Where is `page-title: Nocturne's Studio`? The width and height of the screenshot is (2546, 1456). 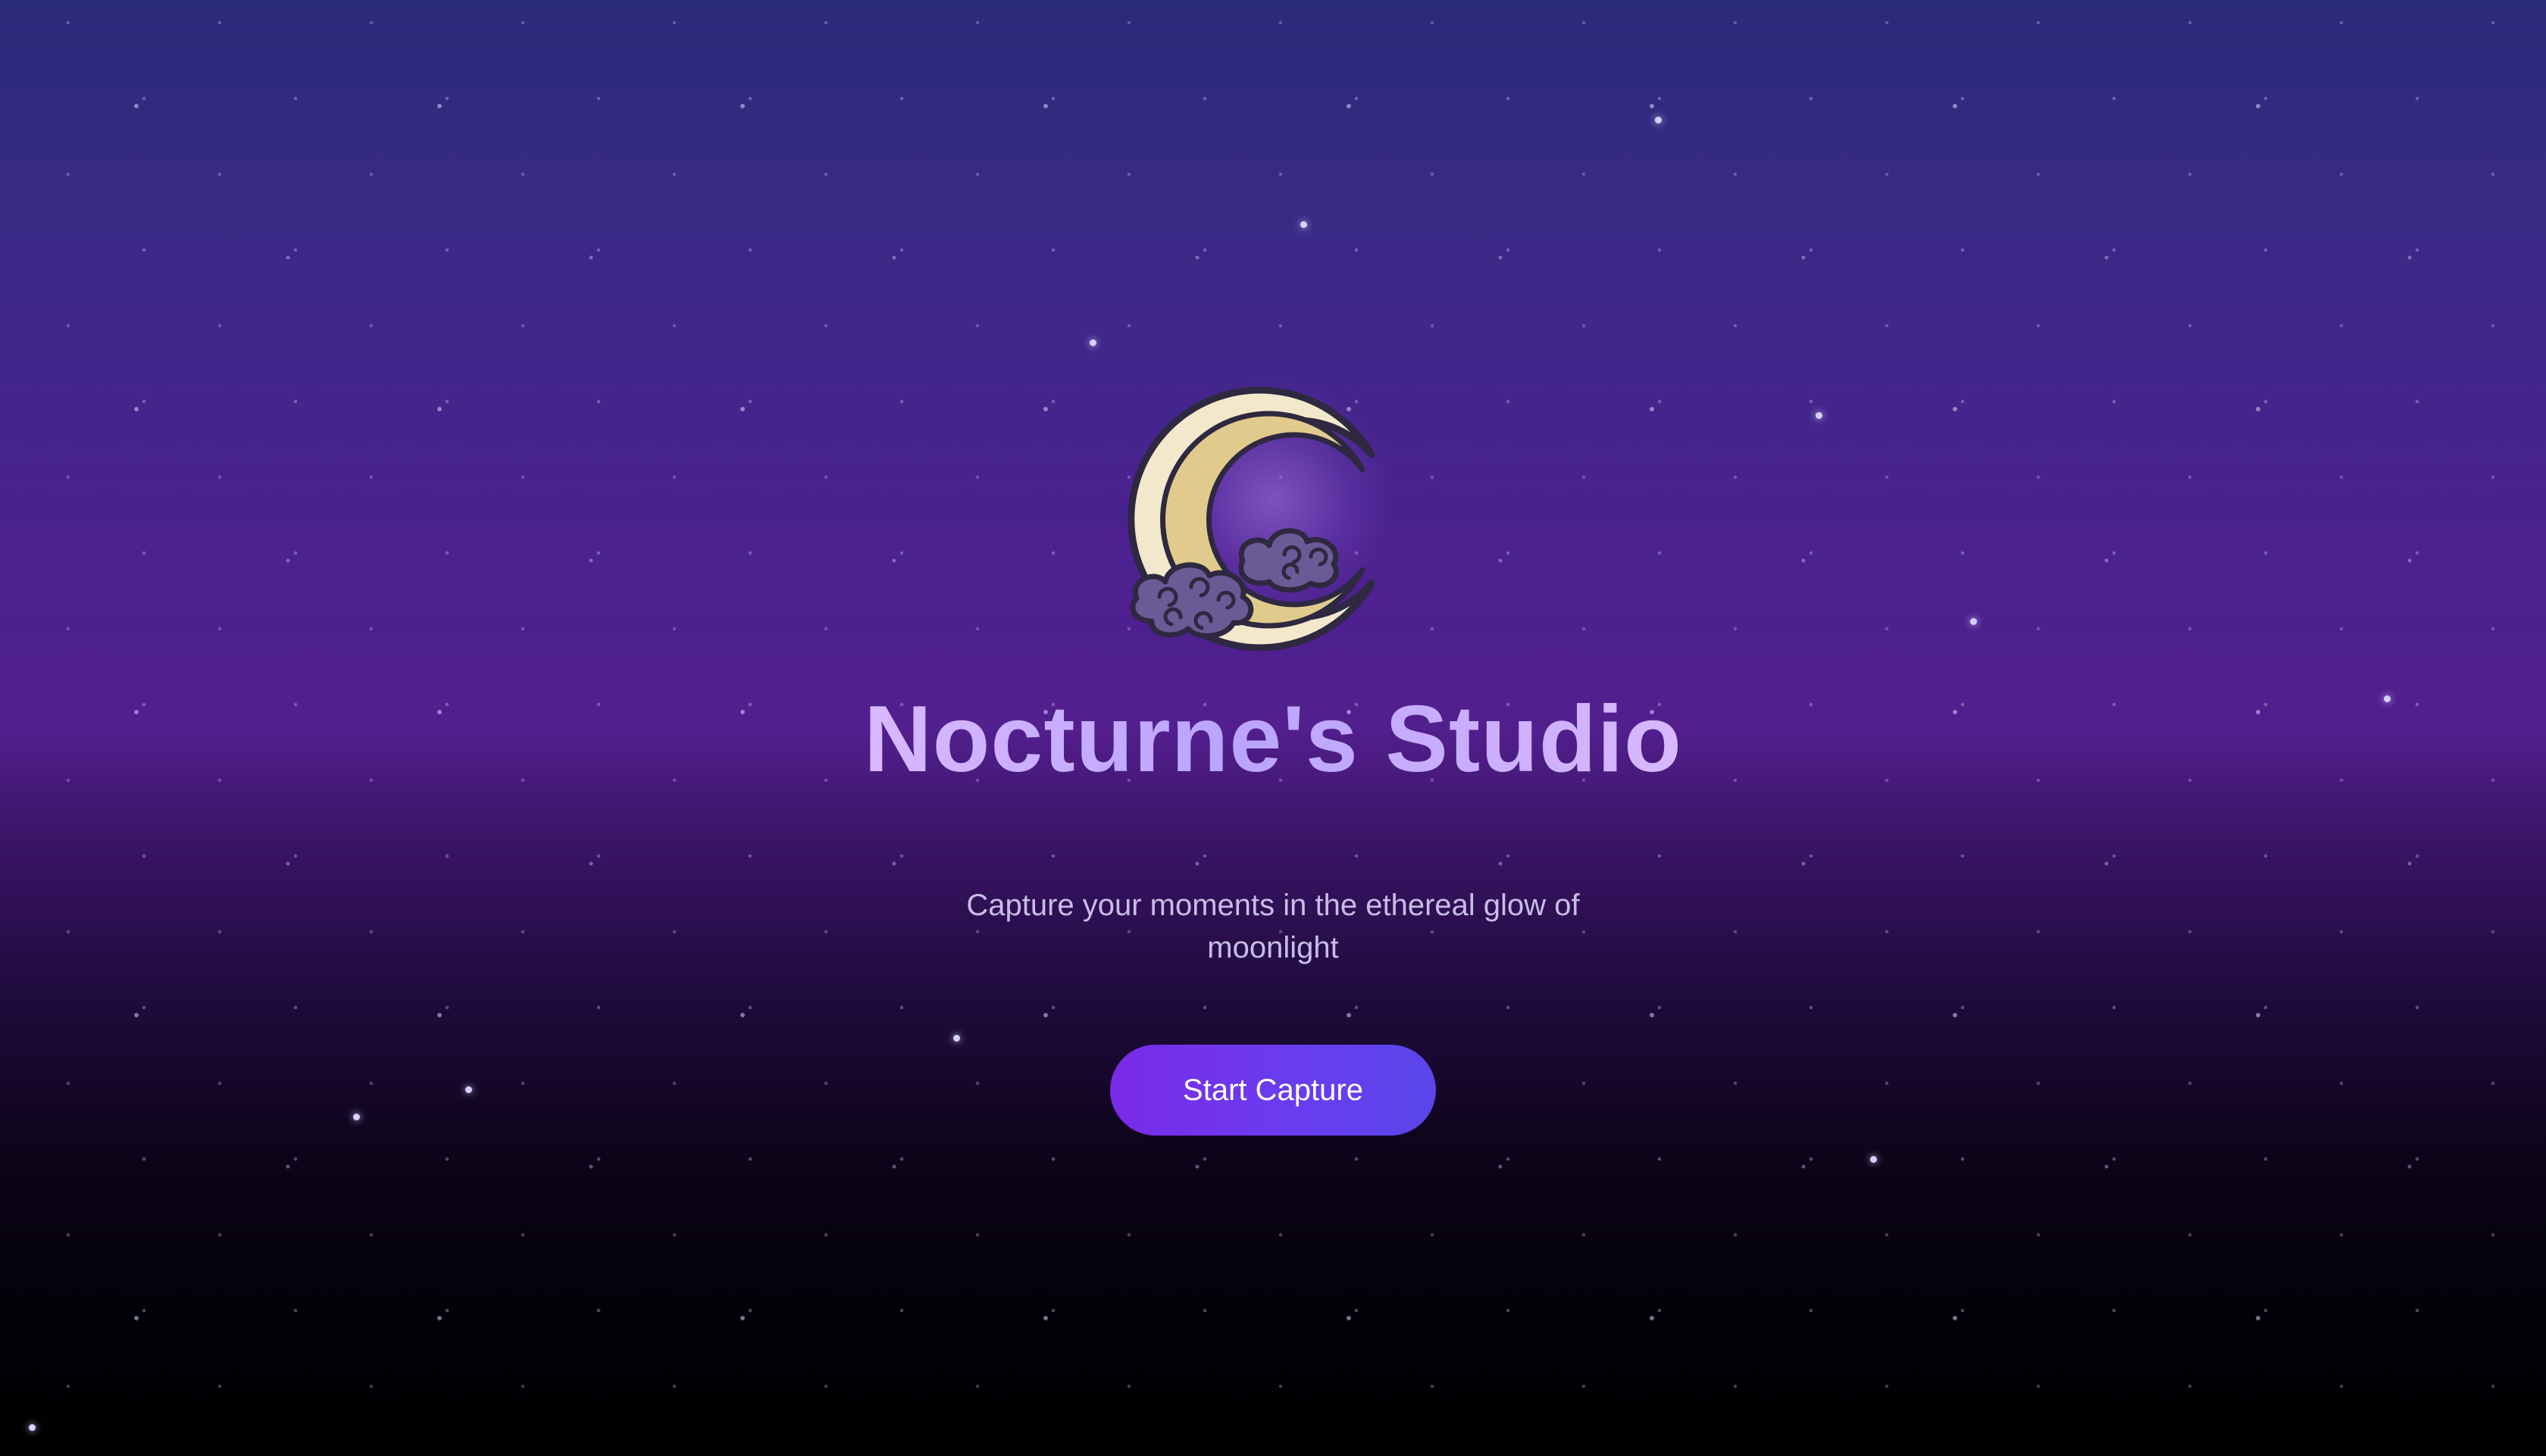 page-title: Nocturne's Studio is located at coordinates (1273, 739).